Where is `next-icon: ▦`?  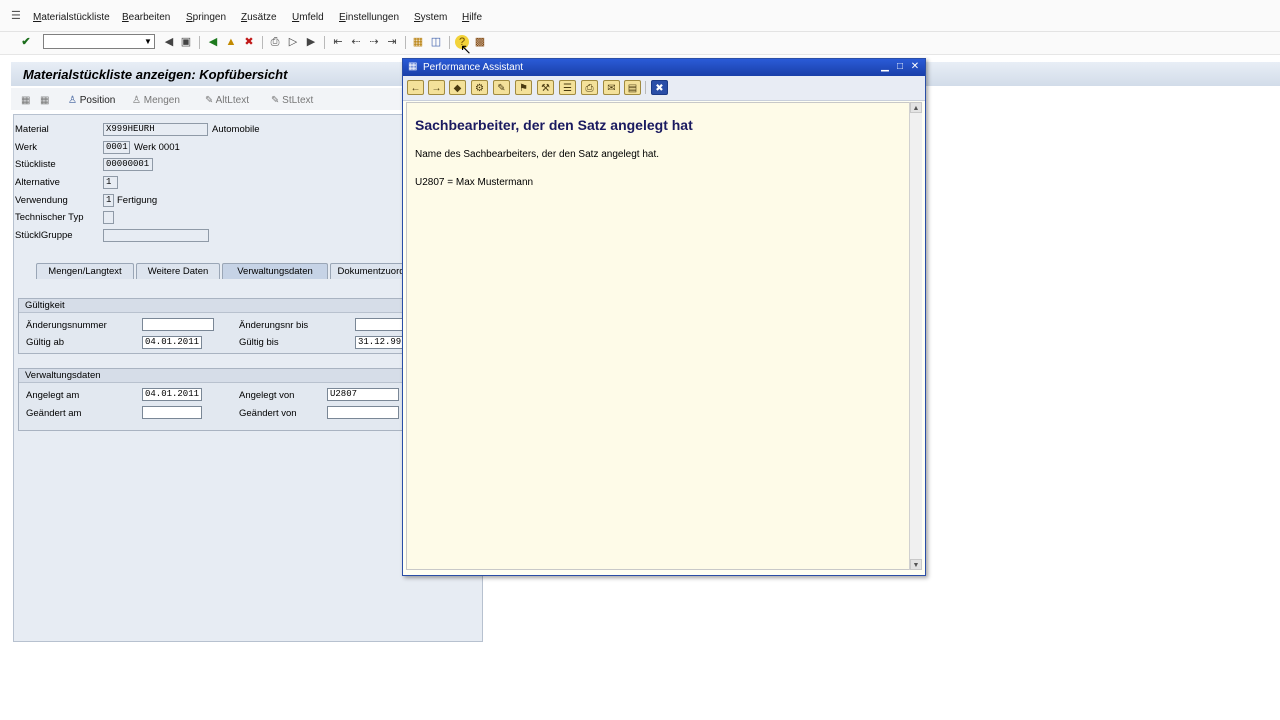 next-icon: ▦ is located at coordinates (44, 100).